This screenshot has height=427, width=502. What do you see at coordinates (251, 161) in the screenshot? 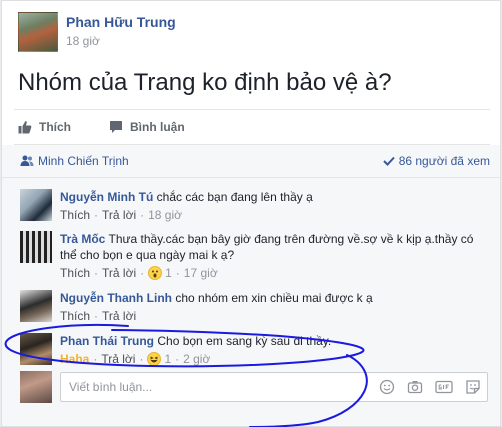
I see `seen-row: Minh Chiến Trịnh 86 người đã xem` at bounding box center [251, 161].